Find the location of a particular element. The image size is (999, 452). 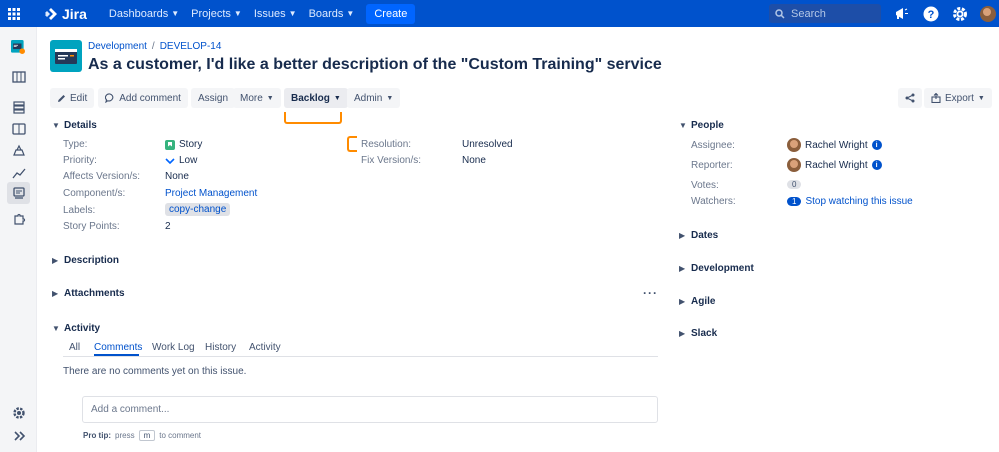

assignee-avatar is located at coordinates (794, 145).